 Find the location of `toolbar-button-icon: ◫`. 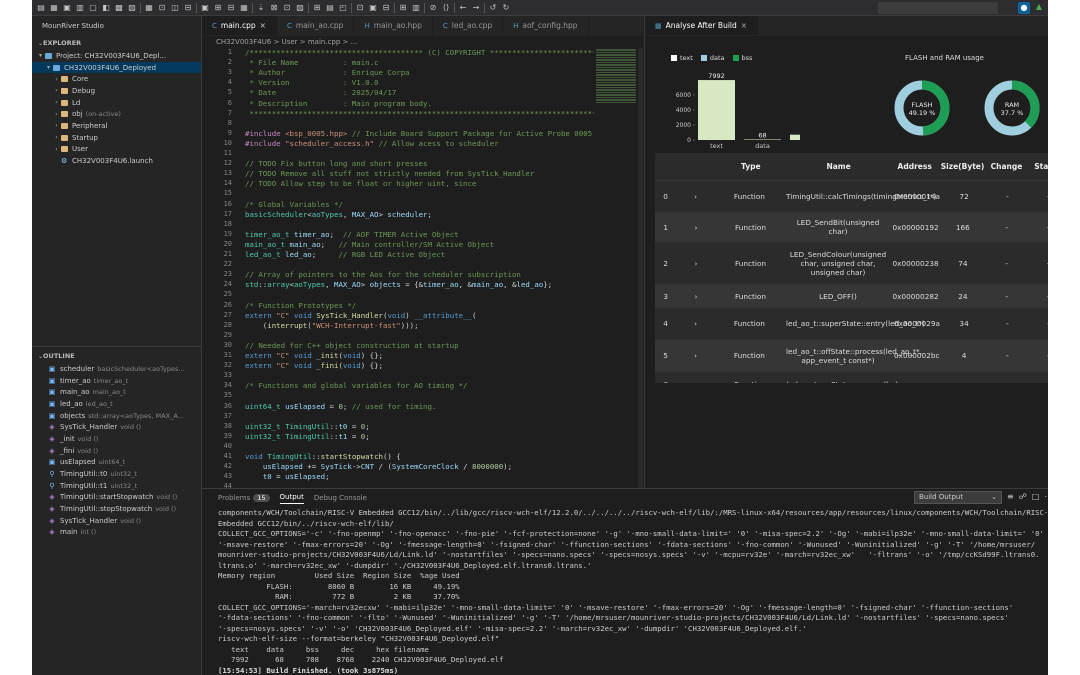

toolbar-button-icon: ◫ is located at coordinates (175, 7).